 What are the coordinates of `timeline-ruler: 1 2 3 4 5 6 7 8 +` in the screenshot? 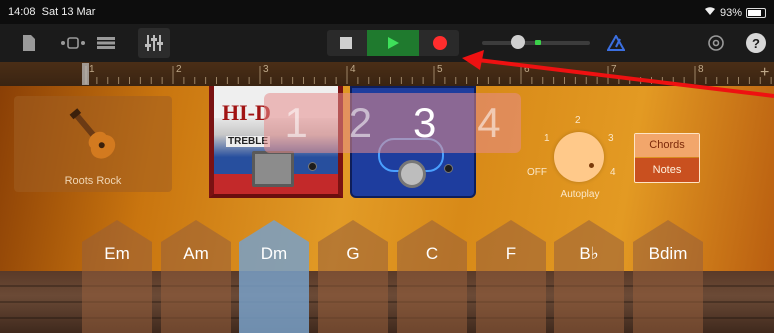 It's located at (387, 74).